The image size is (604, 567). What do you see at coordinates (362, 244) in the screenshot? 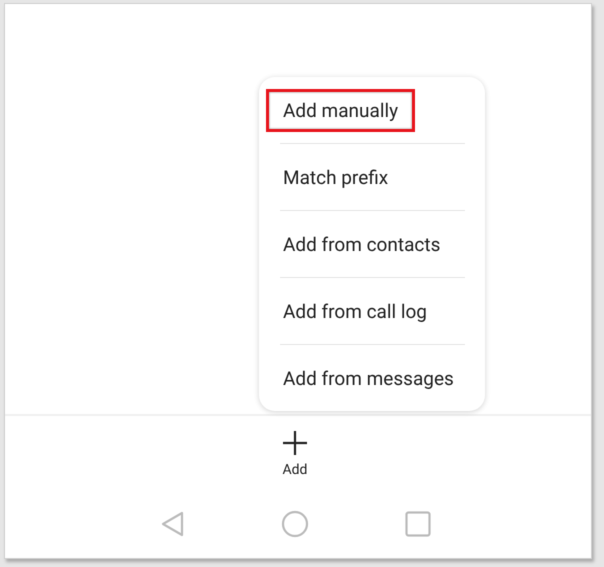
I see `menu-item: Add from contacts` at bounding box center [362, 244].